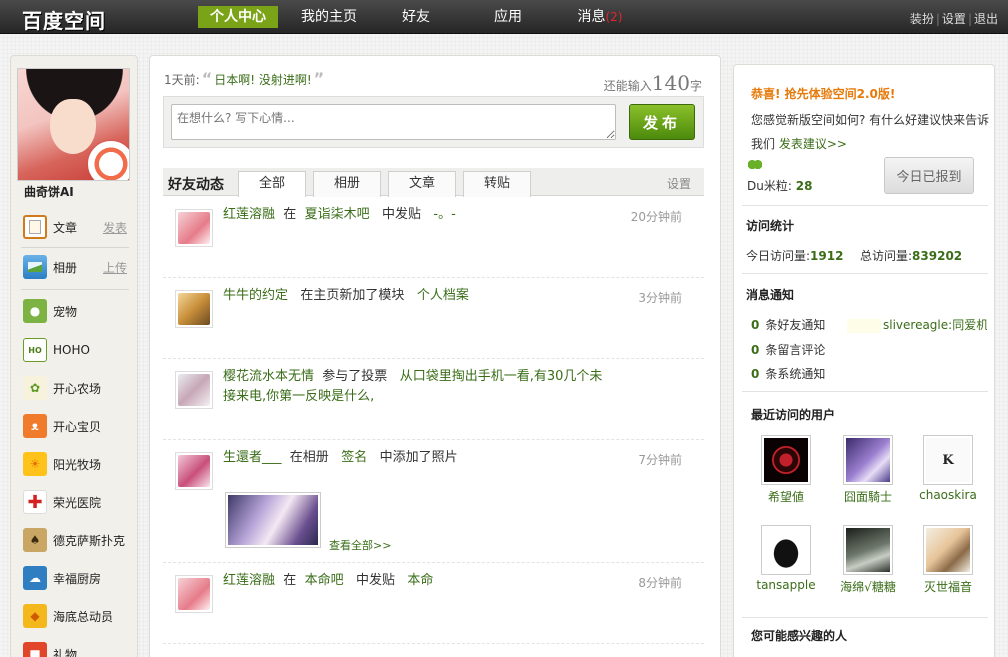 The height and width of the screenshot is (657, 1008). I want to click on visitor-card: 海绵√糖糖, so click(868, 560).